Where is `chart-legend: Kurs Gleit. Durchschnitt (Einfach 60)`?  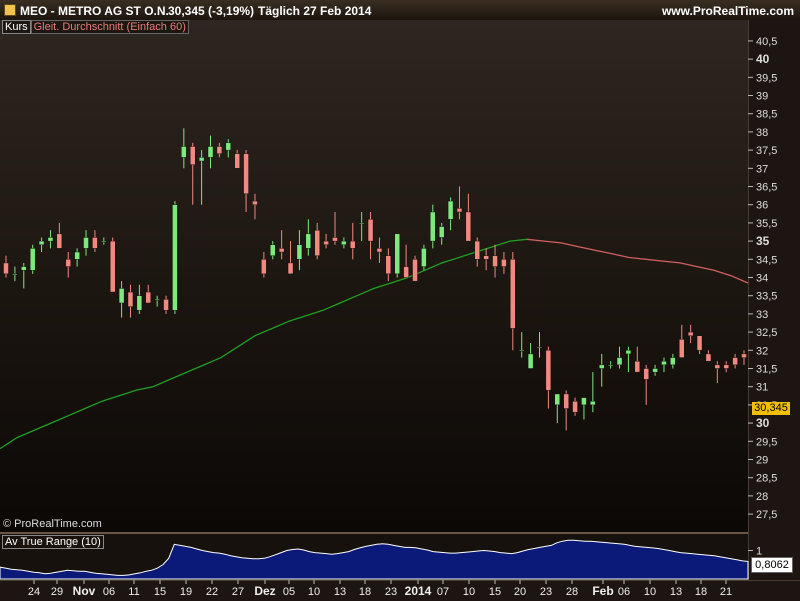 chart-legend: Kurs Gleit. Durchschnitt (Einfach 60) is located at coordinates (95, 27).